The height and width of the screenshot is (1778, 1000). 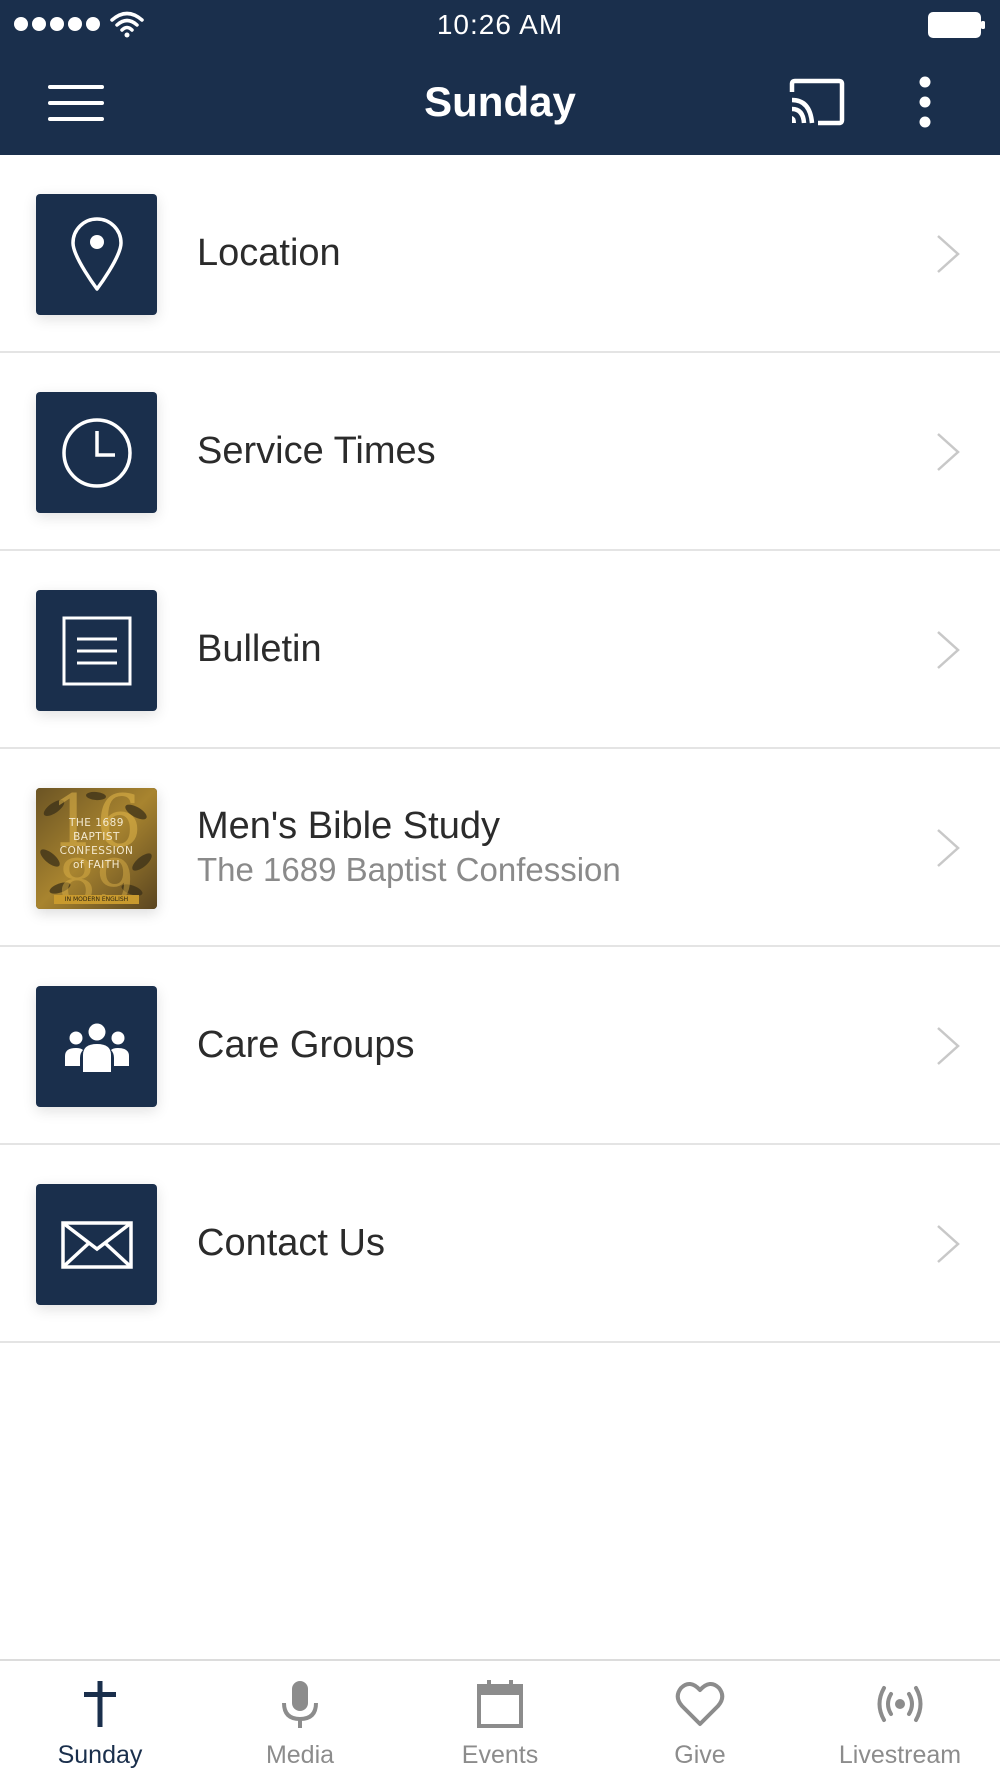 What do you see at coordinates (925, 102) in the screenshot?
I see `more-options-icon` at bounding box center [925, 102].